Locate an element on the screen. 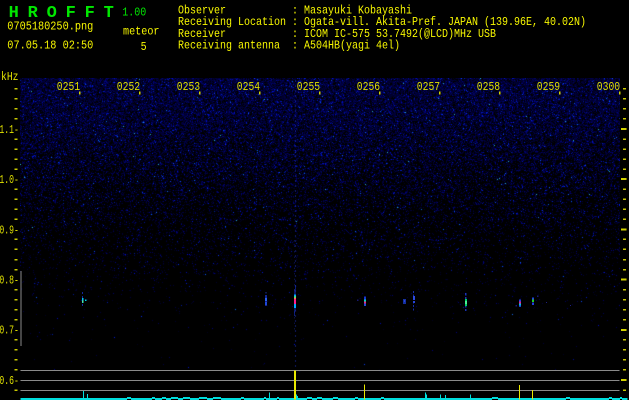 The image size is (629, 400). svg-text: 1.0- is located at coordinates (9, 180).